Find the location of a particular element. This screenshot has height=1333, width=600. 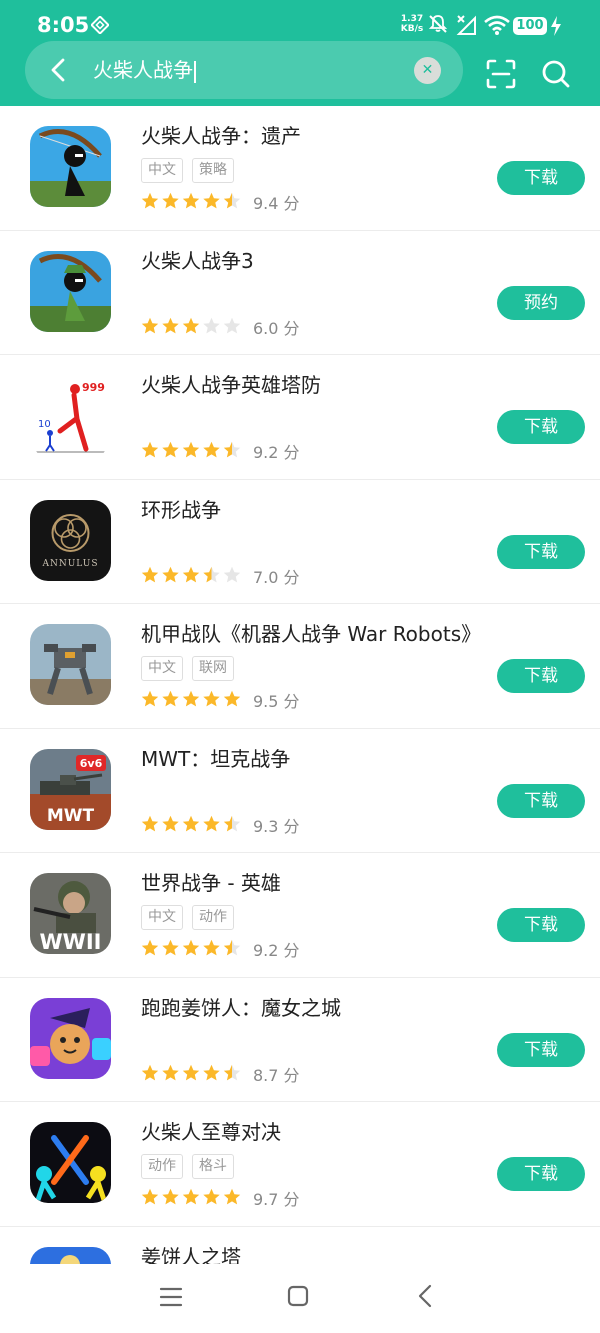

tag-group: 中文 联网 is located at coordinates (192, 668).